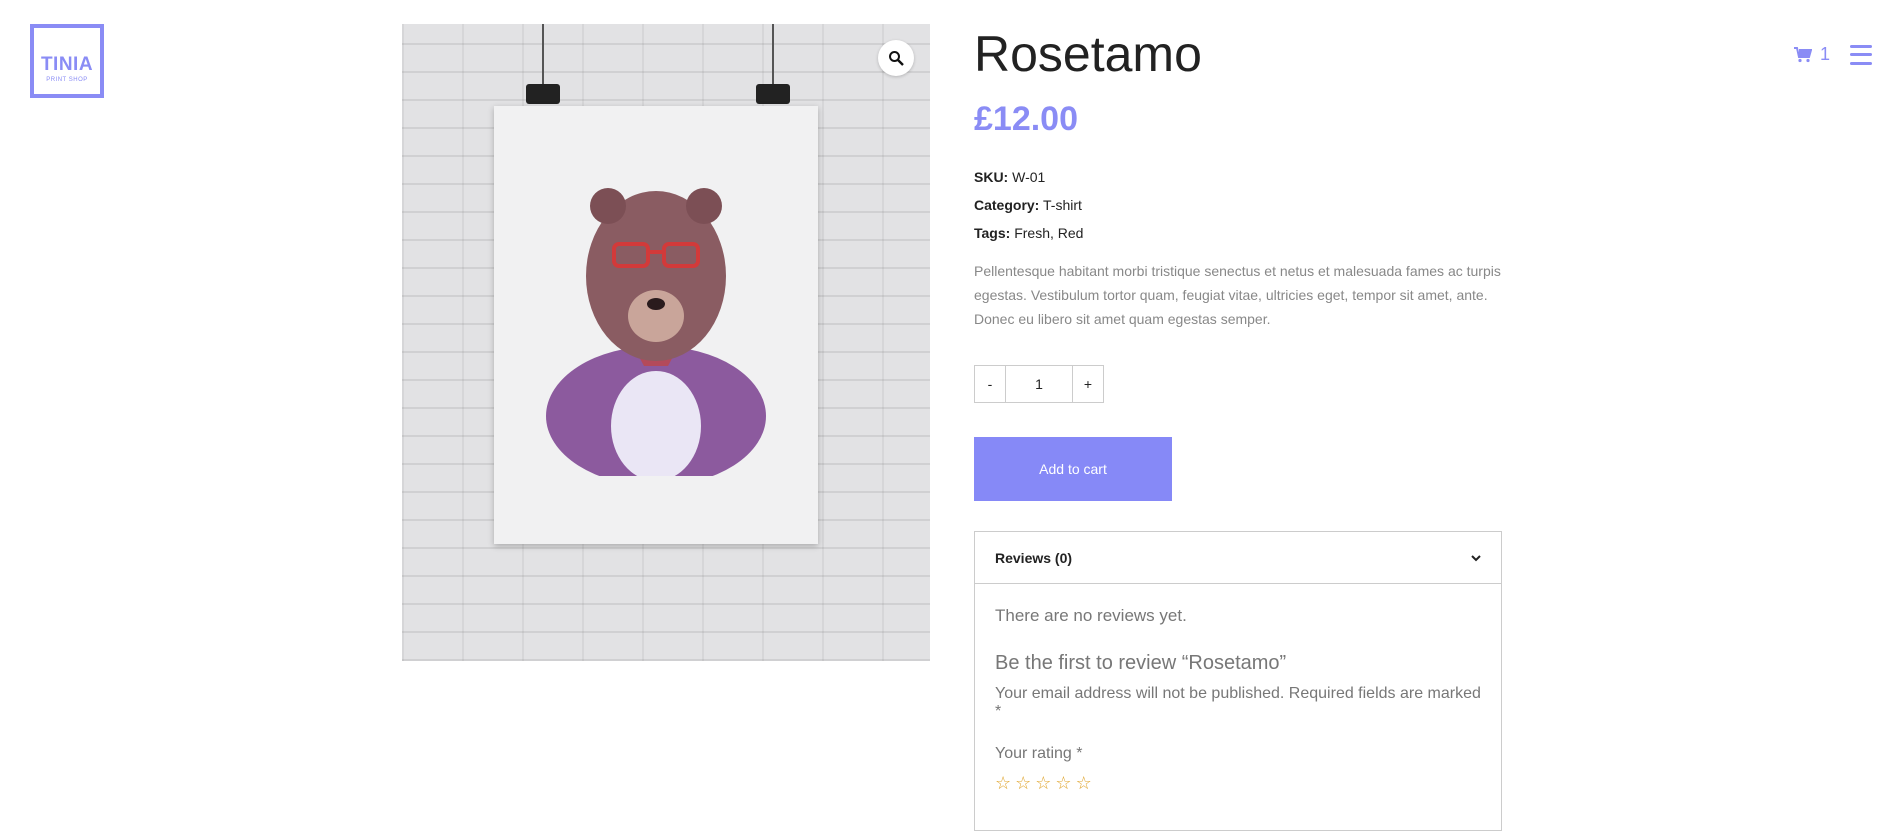 The width and height of the screenshot is (1902, 831). I want to click on category-row: Category: T-shirt, so click(1028, 205).